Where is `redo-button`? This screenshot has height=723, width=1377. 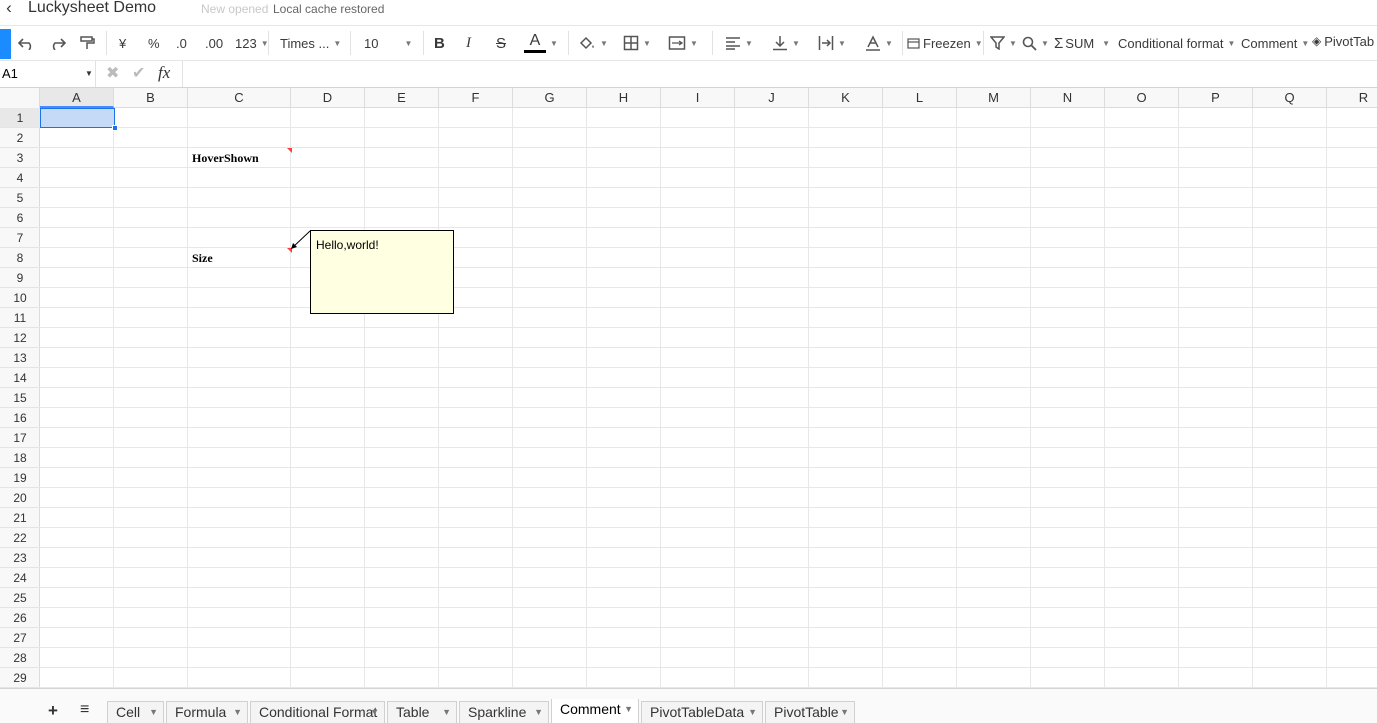
redo-button is located at coordinates (57, 43).